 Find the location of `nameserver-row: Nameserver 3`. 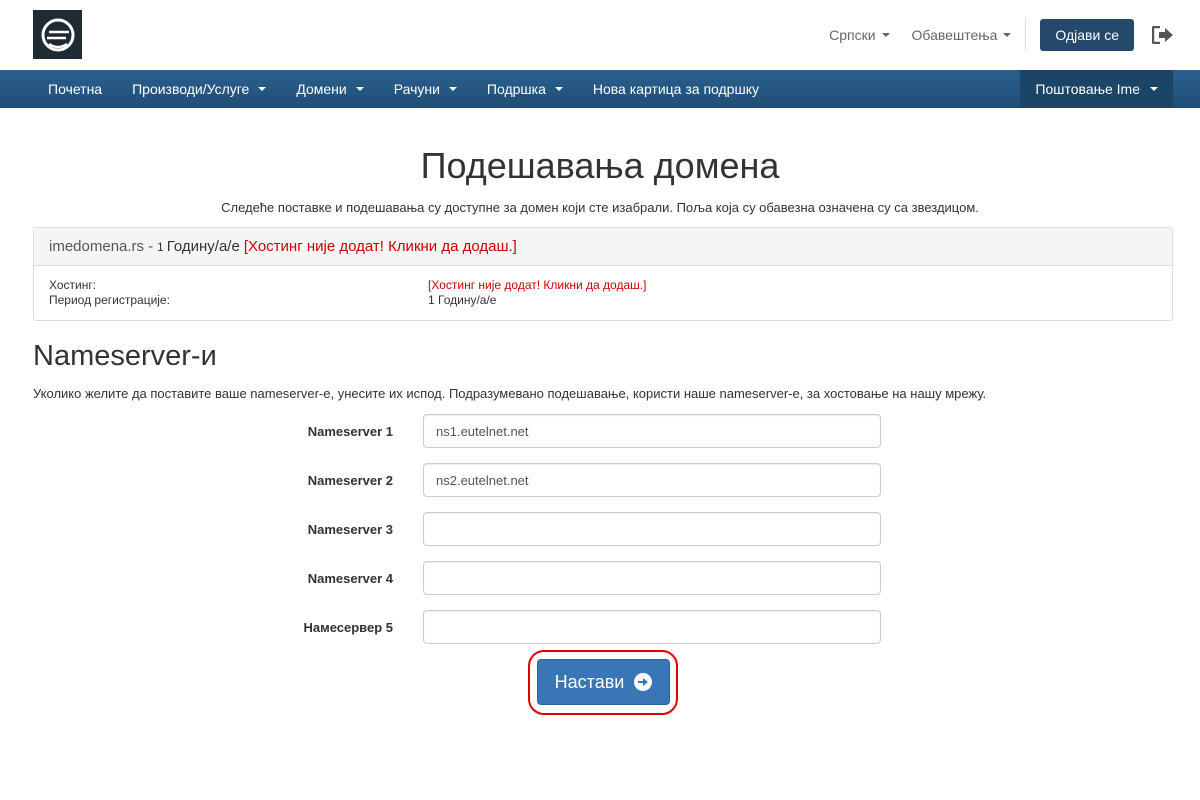

nameserver-row: Nameserver 3 is located at coordinates (600, 529).